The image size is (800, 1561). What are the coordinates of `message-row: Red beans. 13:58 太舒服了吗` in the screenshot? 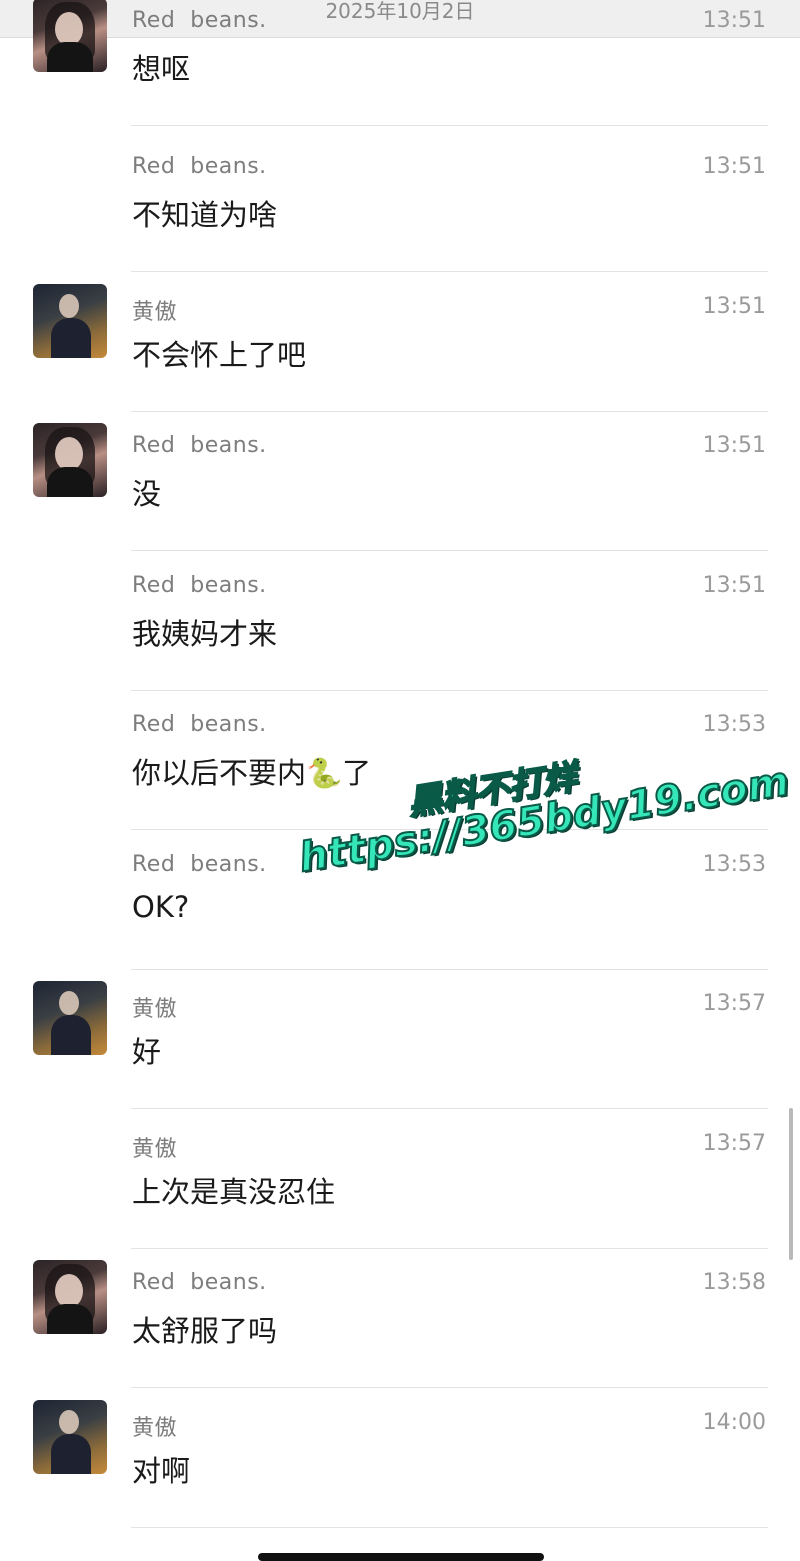 It's located at (400, 1318).